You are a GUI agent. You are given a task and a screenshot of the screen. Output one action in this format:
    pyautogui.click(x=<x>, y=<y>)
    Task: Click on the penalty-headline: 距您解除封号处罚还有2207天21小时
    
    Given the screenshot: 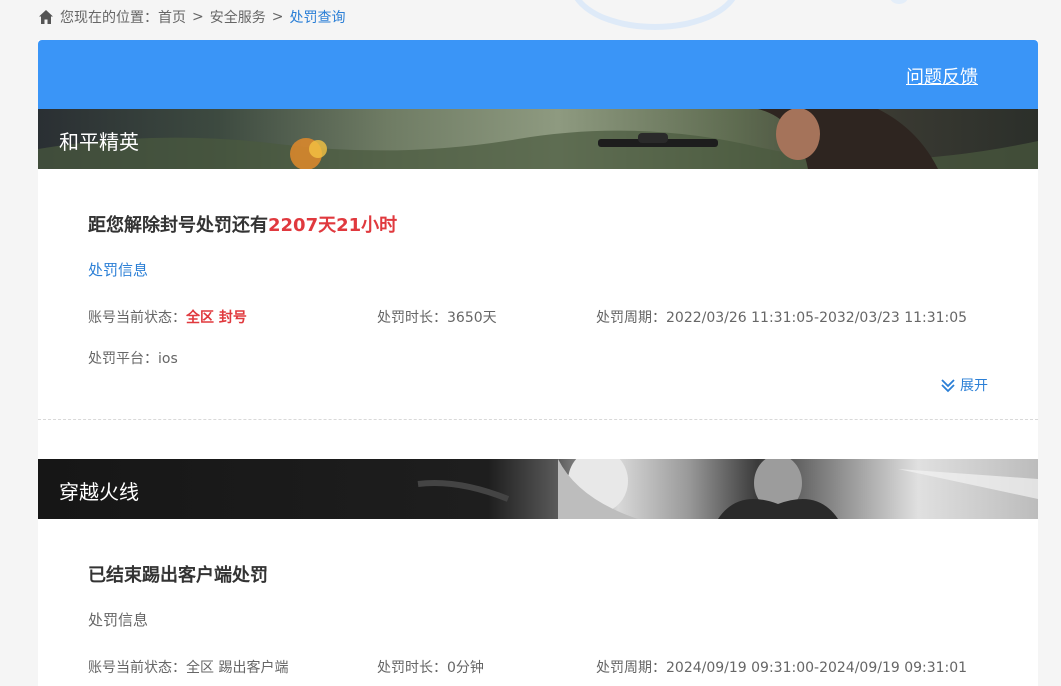 What is the action you would take?
    pyautogui.click(x=242, y=224)
    